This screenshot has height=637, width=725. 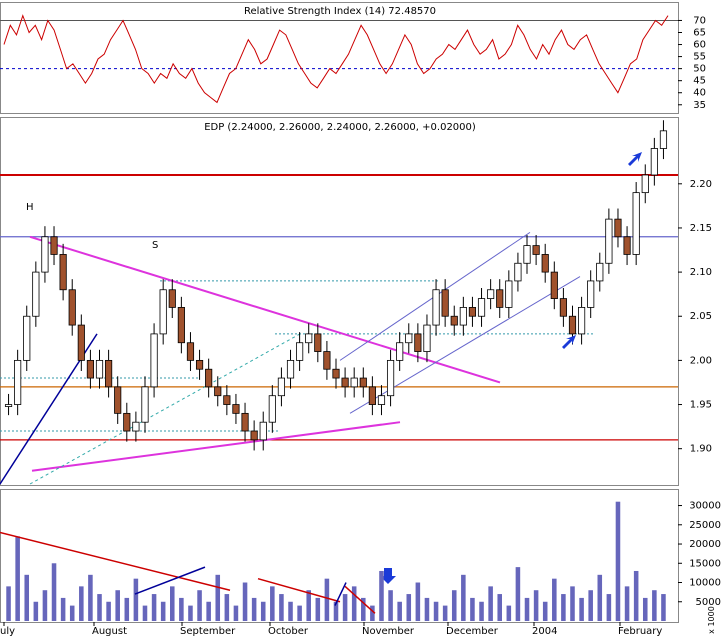 I want to click on rsi-title: Relative Strength Index (14) 72.48570, so click(x=340, y=11).